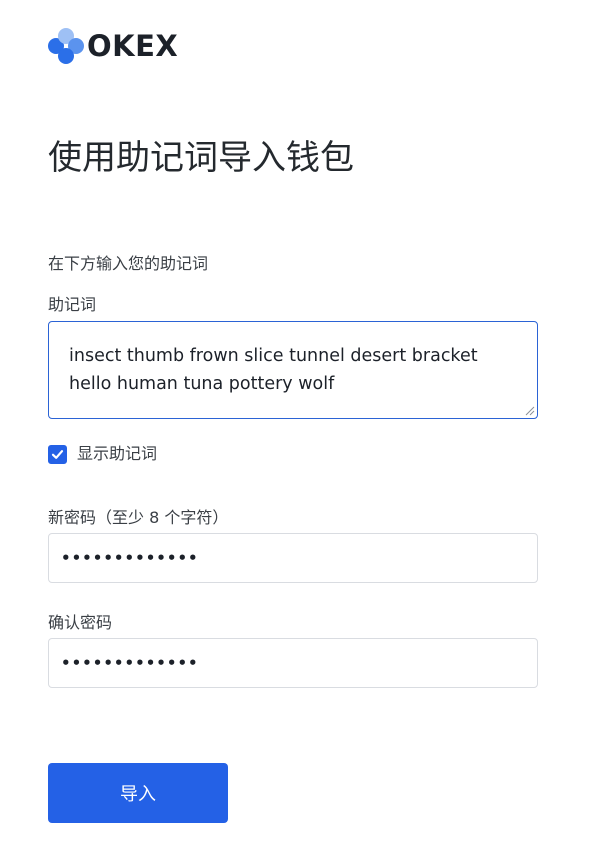 This screenshot has height=865, width=599. What do you see at coordinates (530, 411) in the screenshot?
I see `resize-grip-icon` at bounding box center [530, 411].